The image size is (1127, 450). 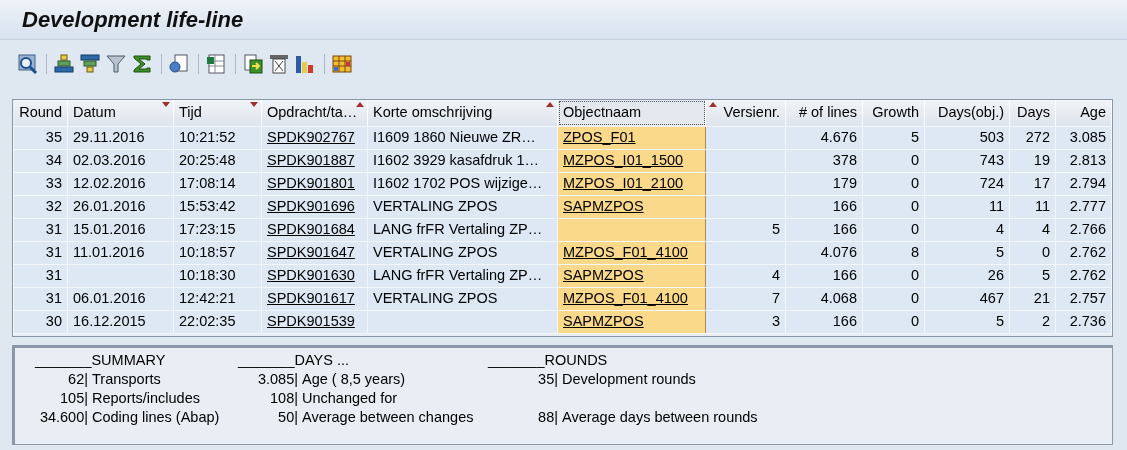 What do you see at coordinates (40, 137) in the screenshot?
I see `table-cell: 35` at bounding box center [40, 137].